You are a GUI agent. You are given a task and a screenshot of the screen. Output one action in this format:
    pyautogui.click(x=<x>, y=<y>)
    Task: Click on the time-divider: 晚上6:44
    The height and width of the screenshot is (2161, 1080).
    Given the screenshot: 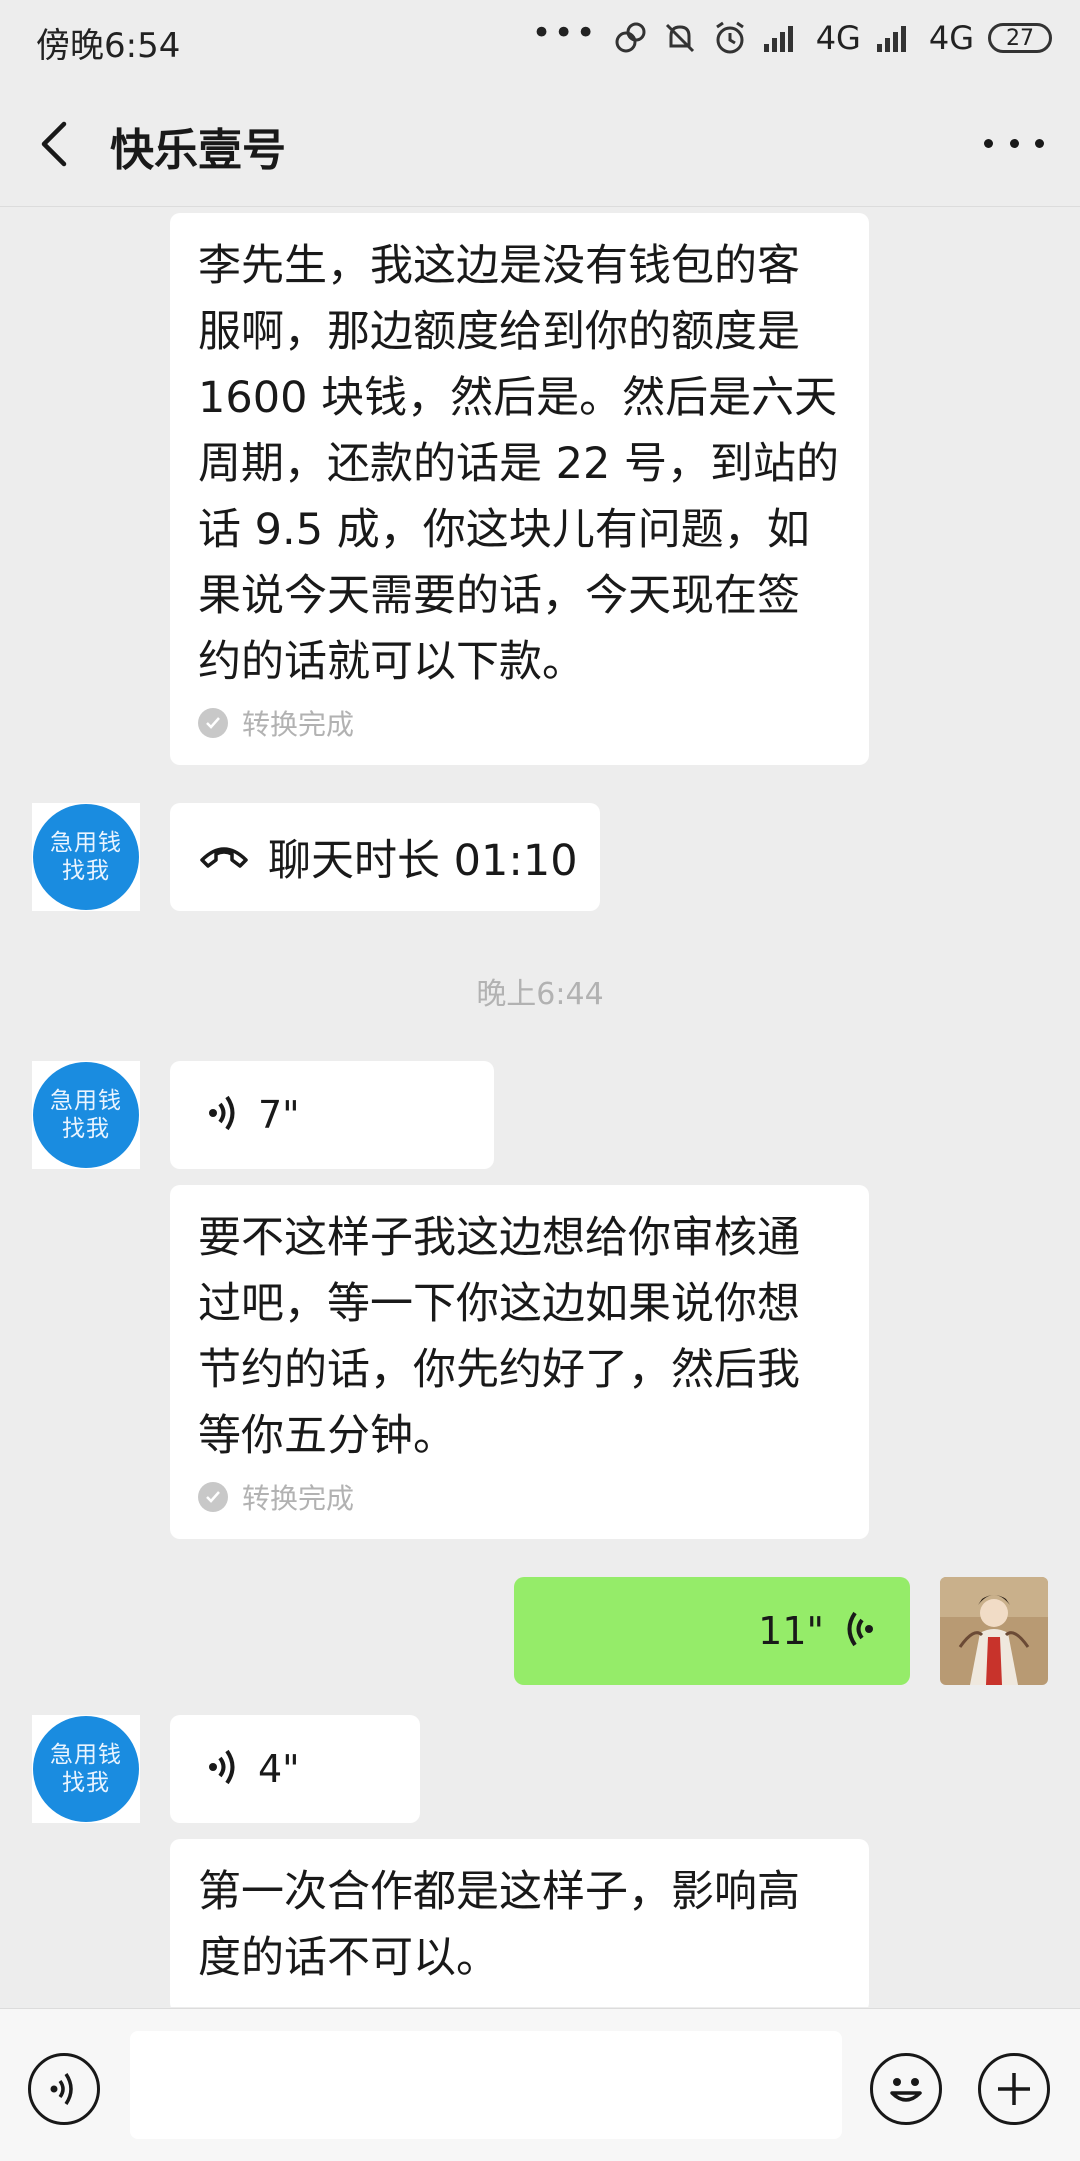 What is the action you would take?
    pyautogui.click(x=540, y=994)
    